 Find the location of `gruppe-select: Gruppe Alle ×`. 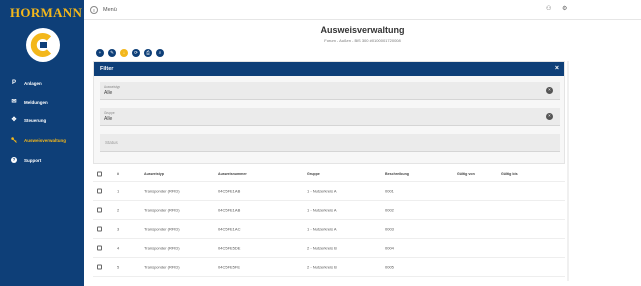

gruppe-select: Gruppe Alle × is located at coordinates (330, 117).